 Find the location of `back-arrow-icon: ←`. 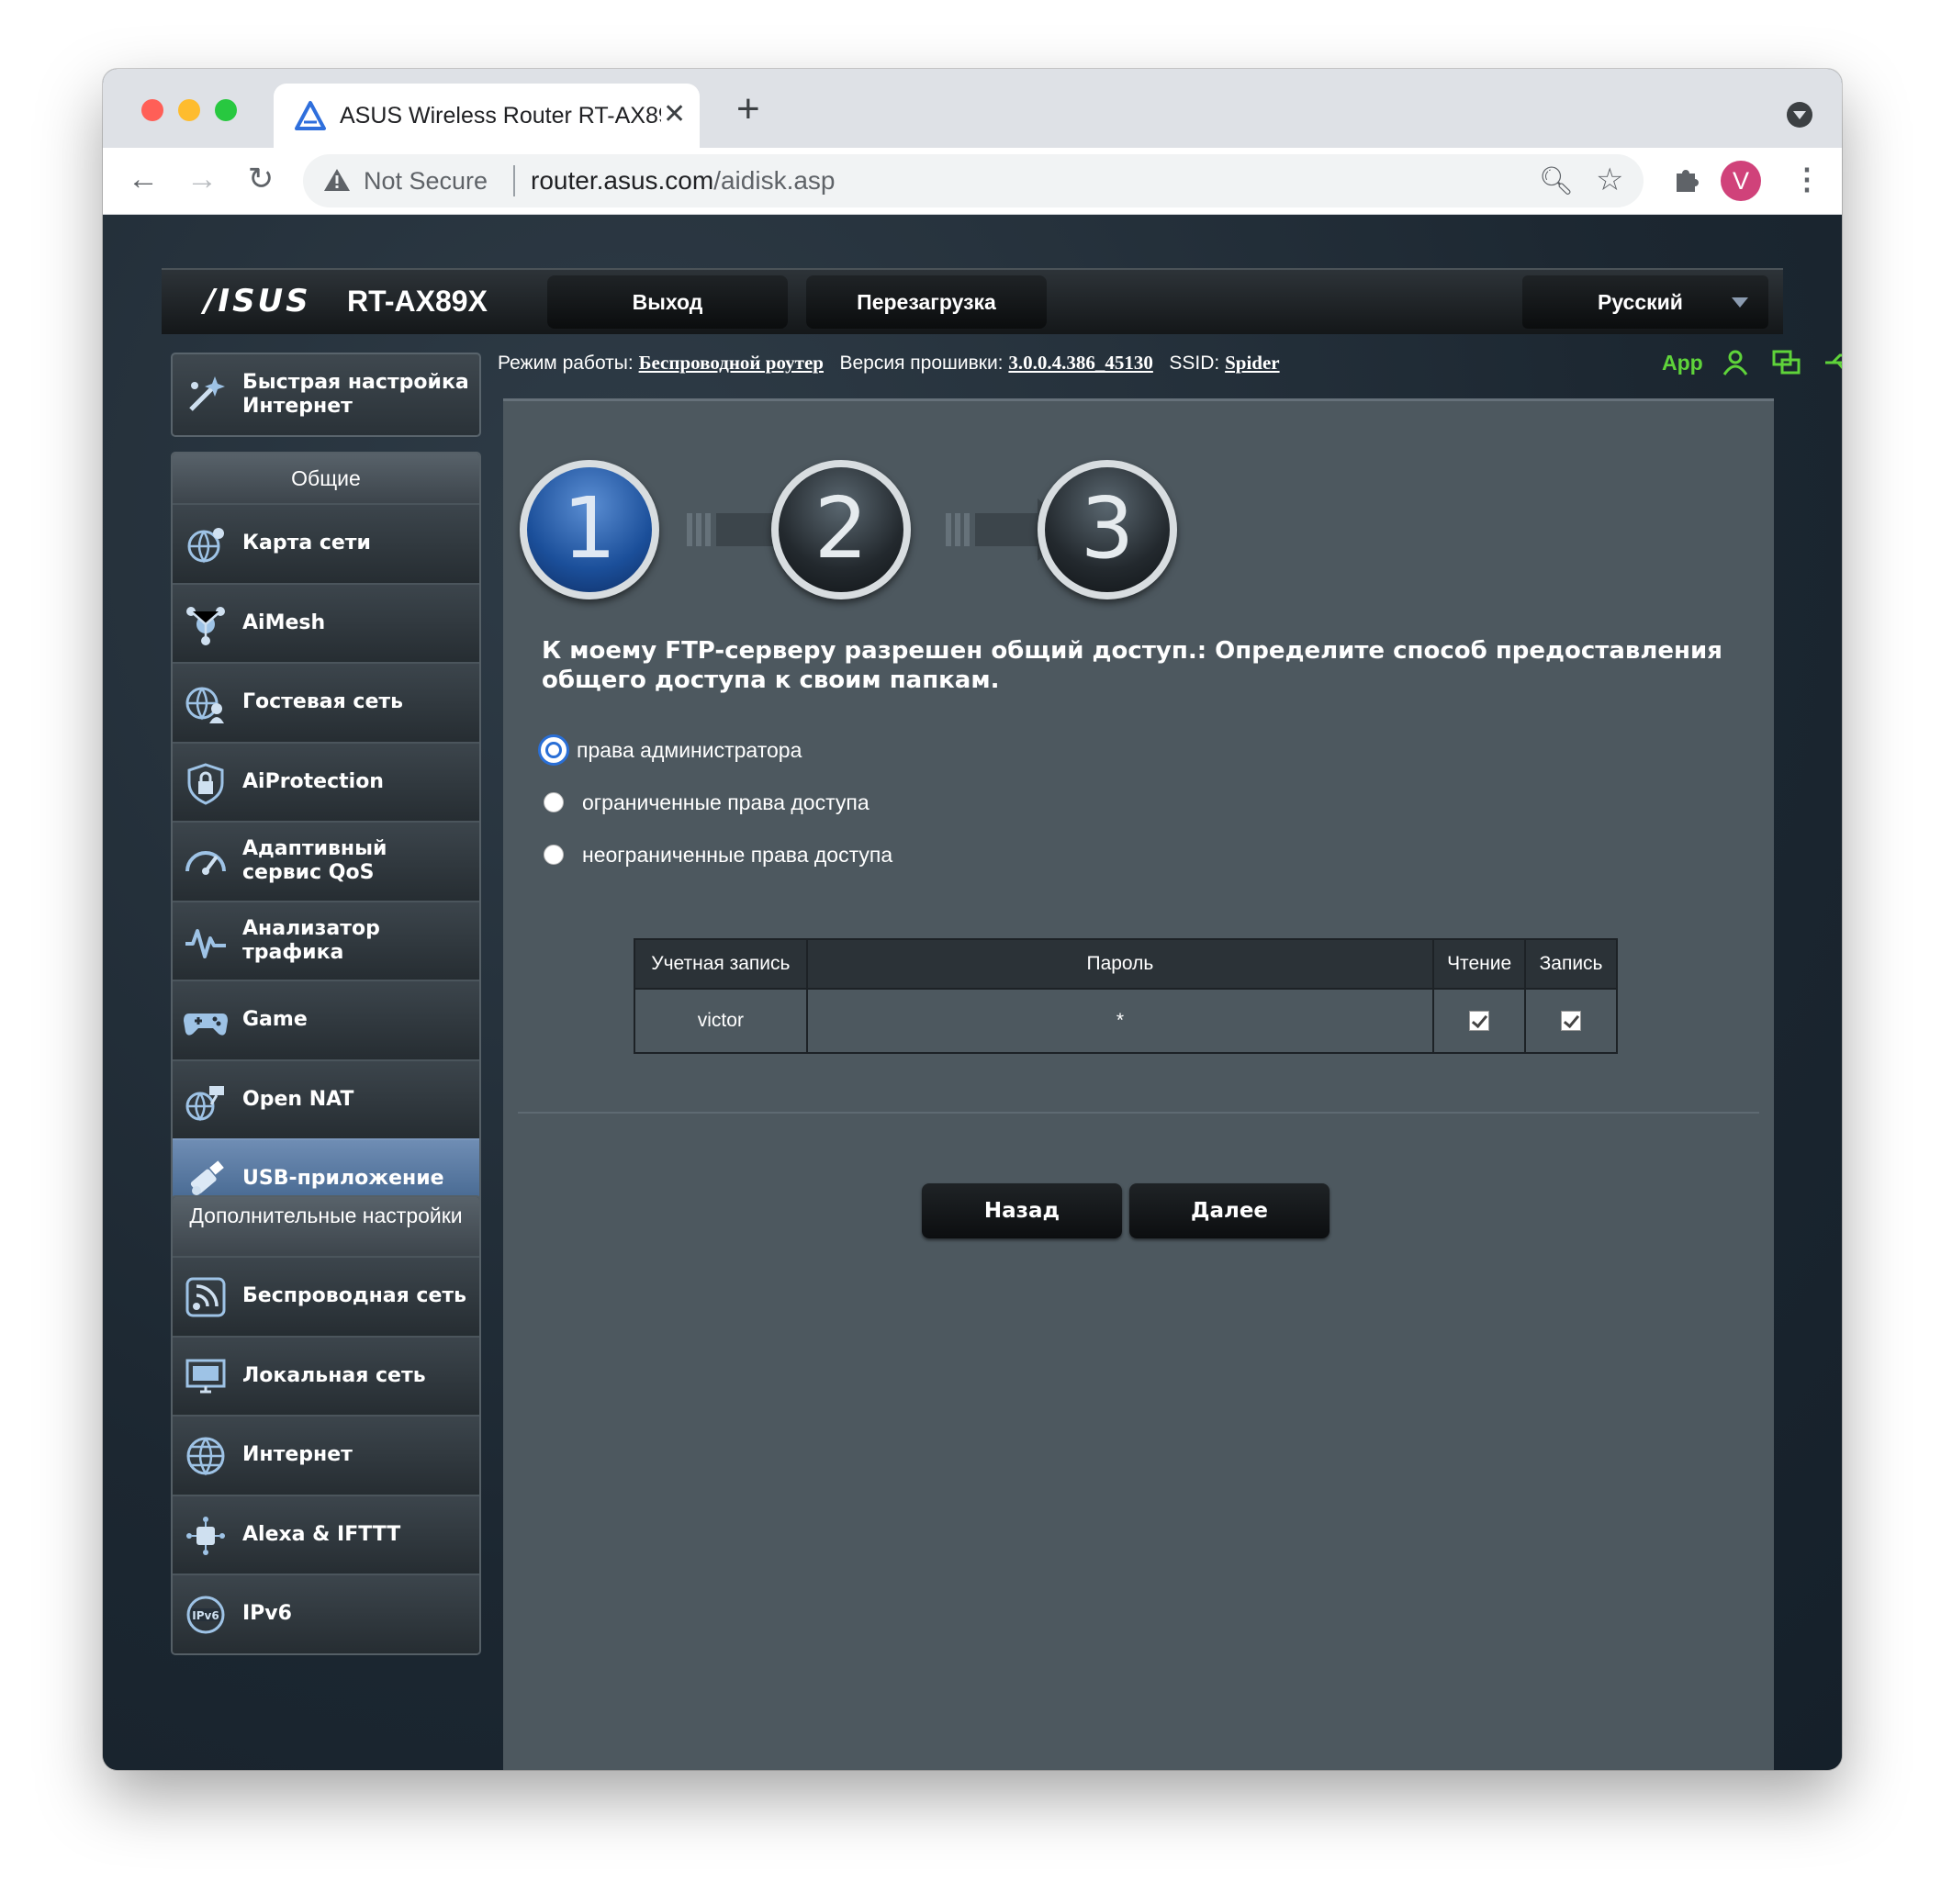

back-arrow-icon: ← is located at coordinates (143, 179).